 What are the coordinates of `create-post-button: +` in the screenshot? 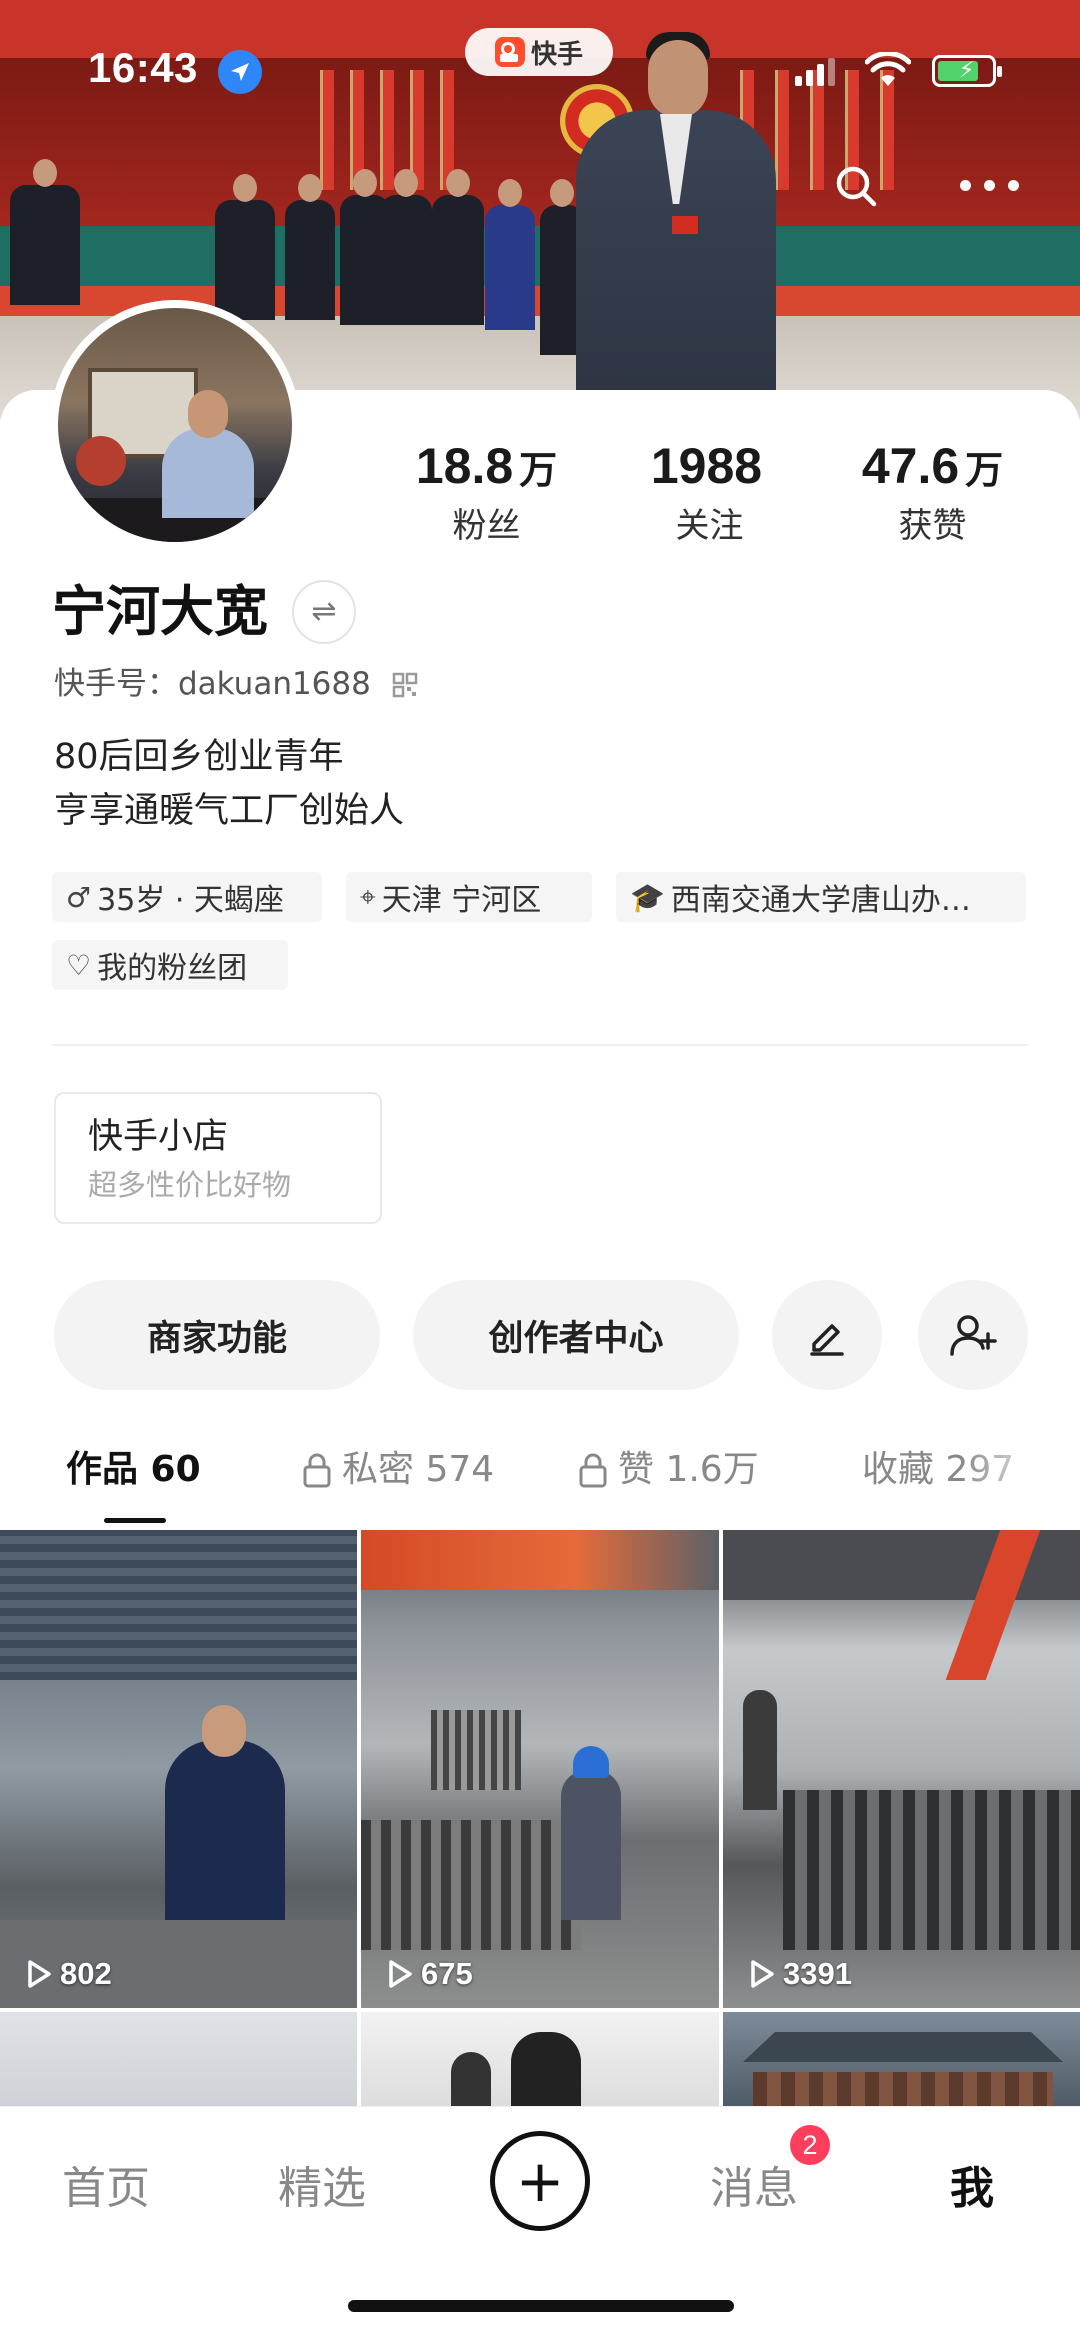 It's located at (540, 2181).